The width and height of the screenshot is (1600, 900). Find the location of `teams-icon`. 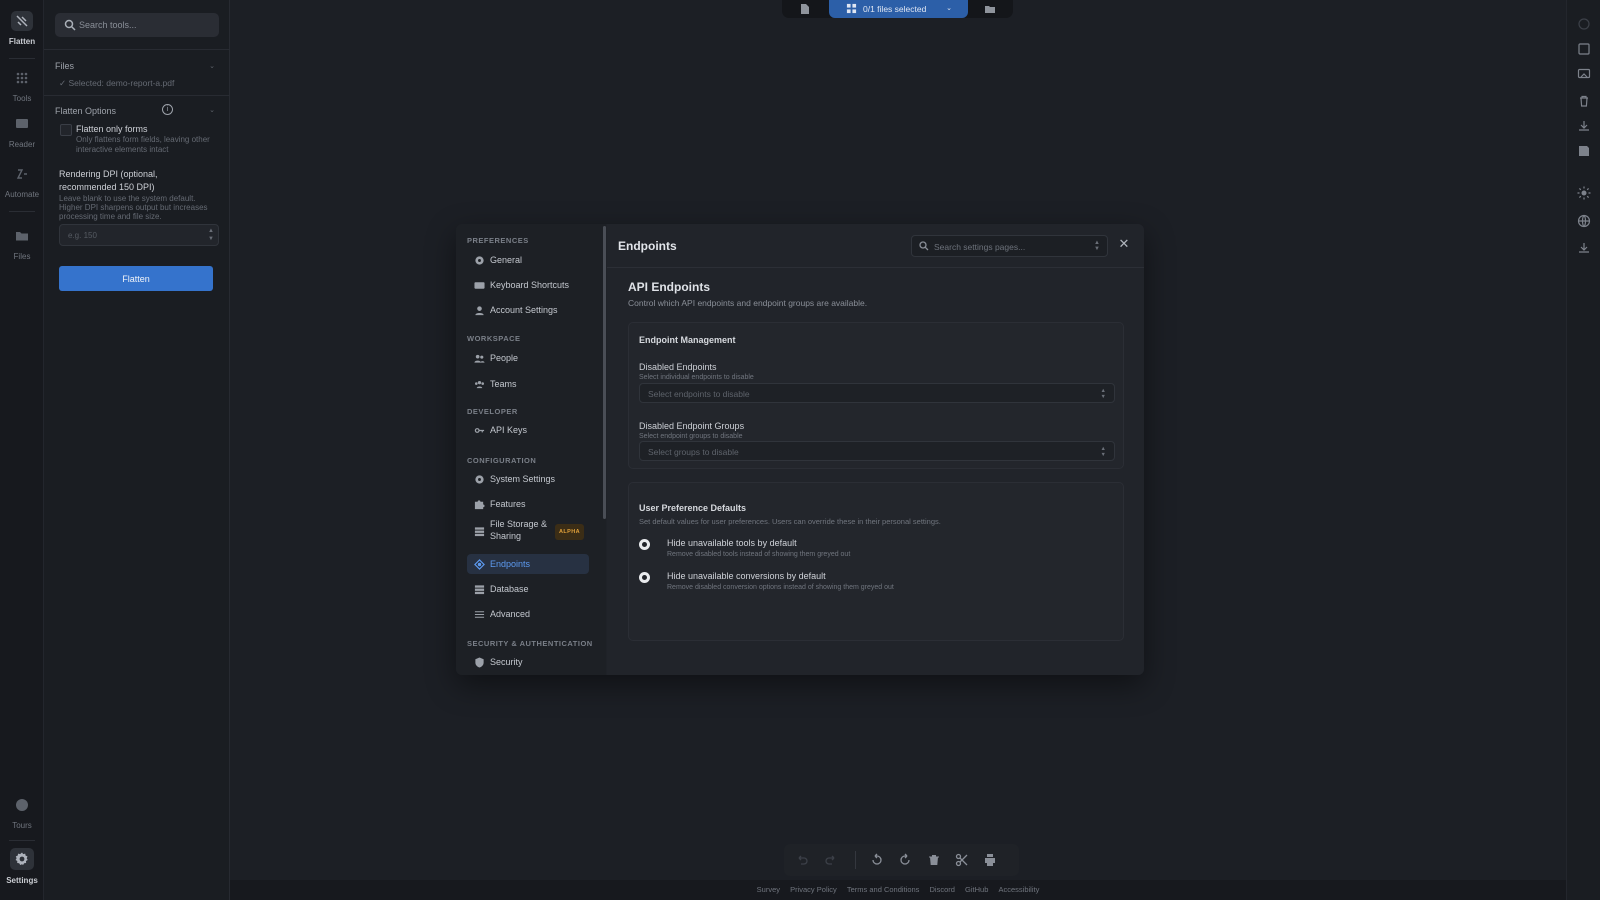

teams-icon is located at coordinates (479, 384).